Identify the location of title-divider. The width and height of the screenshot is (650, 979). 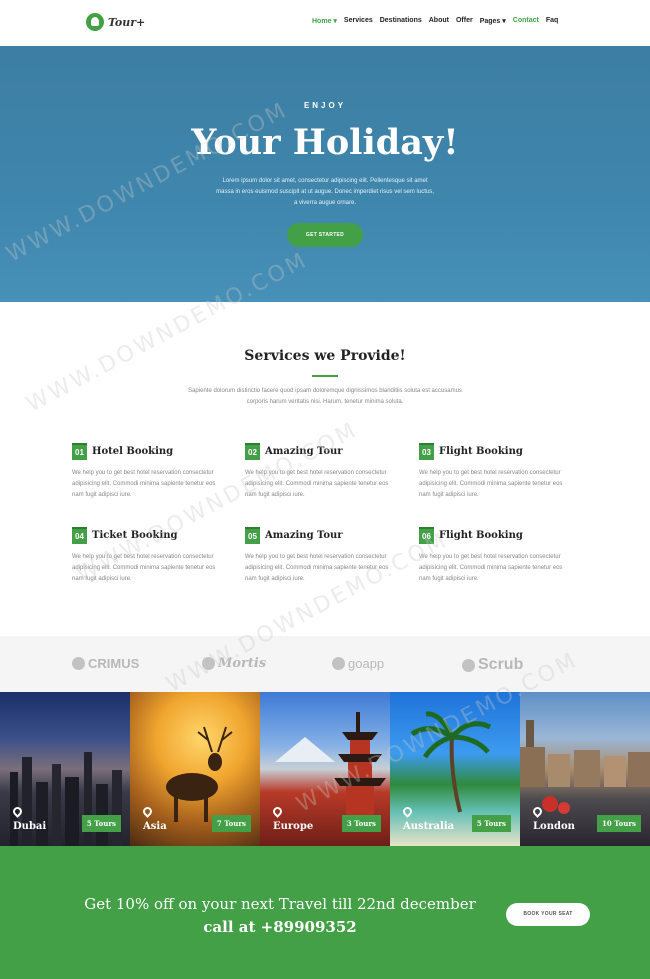
(325, 376).